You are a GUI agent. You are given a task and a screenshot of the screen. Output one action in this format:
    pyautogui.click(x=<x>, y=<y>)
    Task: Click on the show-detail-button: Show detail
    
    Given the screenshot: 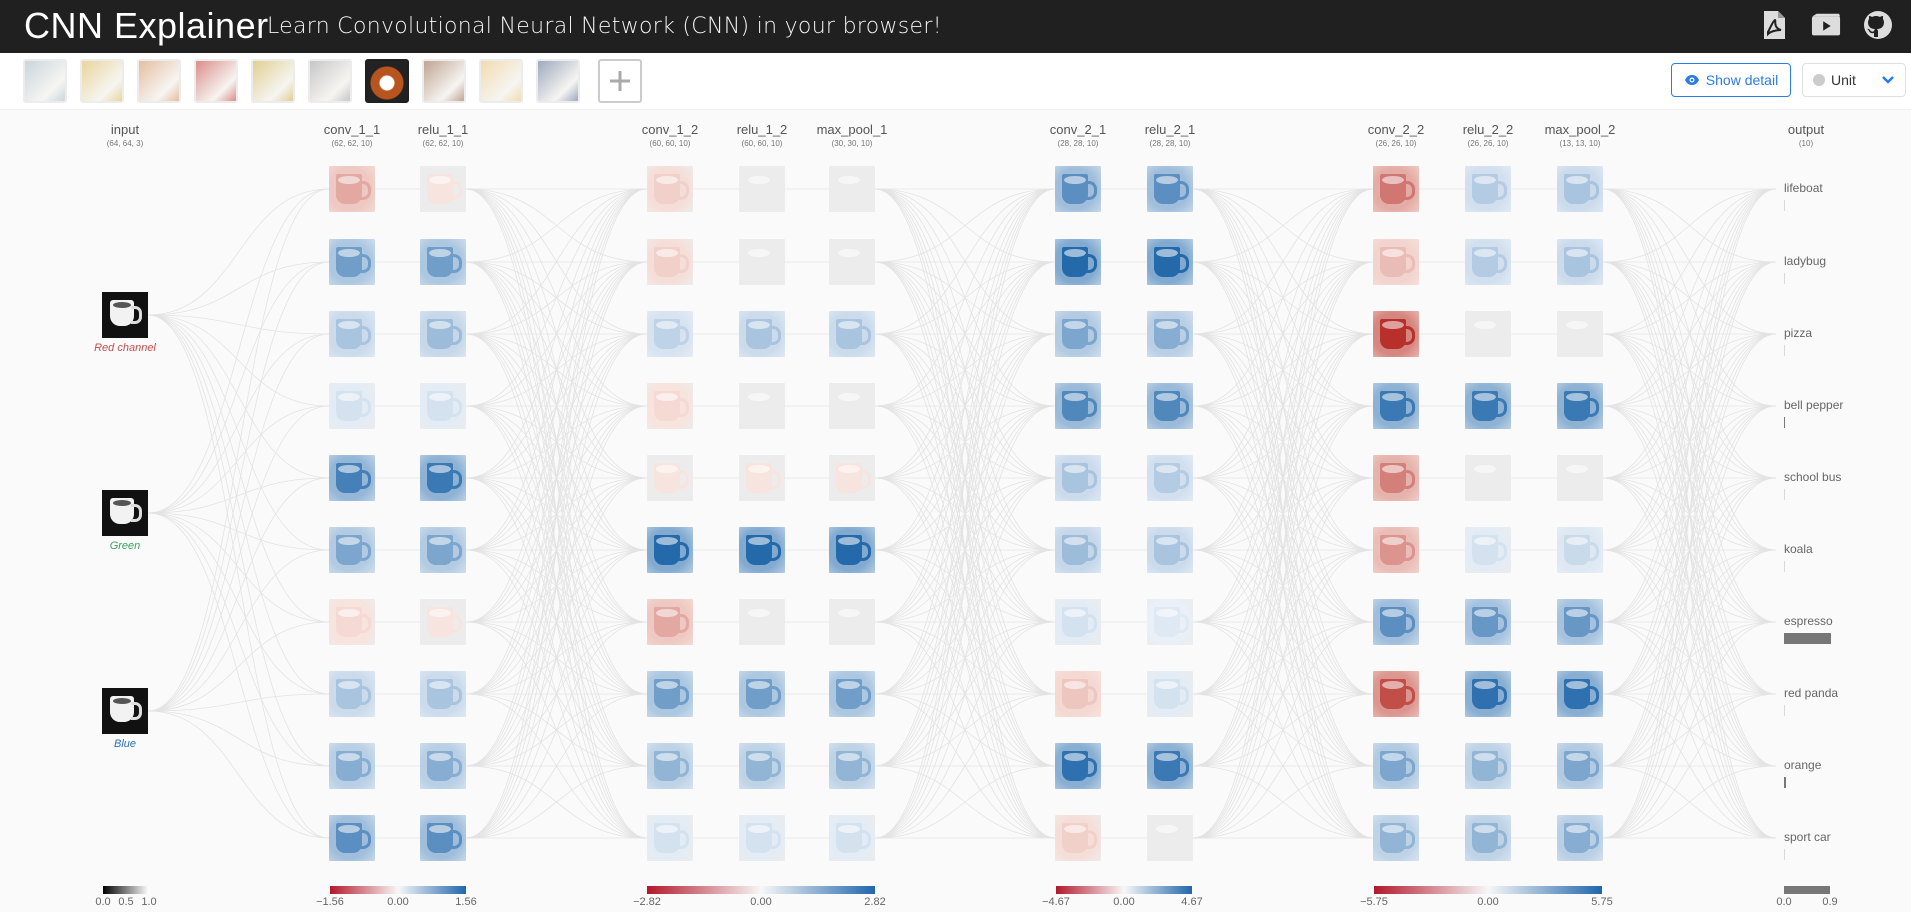 What is the action you would take?
    pyautogui.click(x=1731, y=80)
    